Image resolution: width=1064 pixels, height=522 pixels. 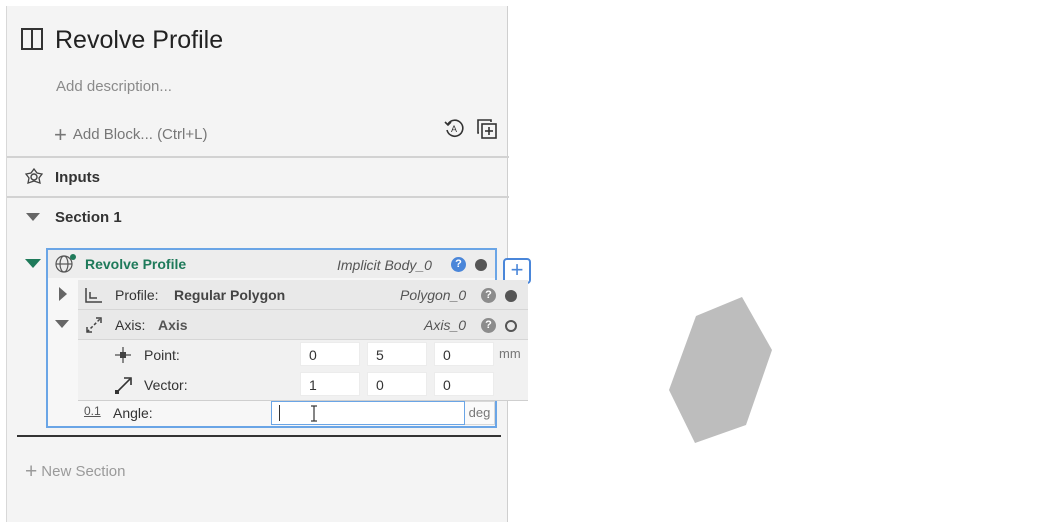 I want to click on axis-ref: Axis_0, so click(x=445, y=325).